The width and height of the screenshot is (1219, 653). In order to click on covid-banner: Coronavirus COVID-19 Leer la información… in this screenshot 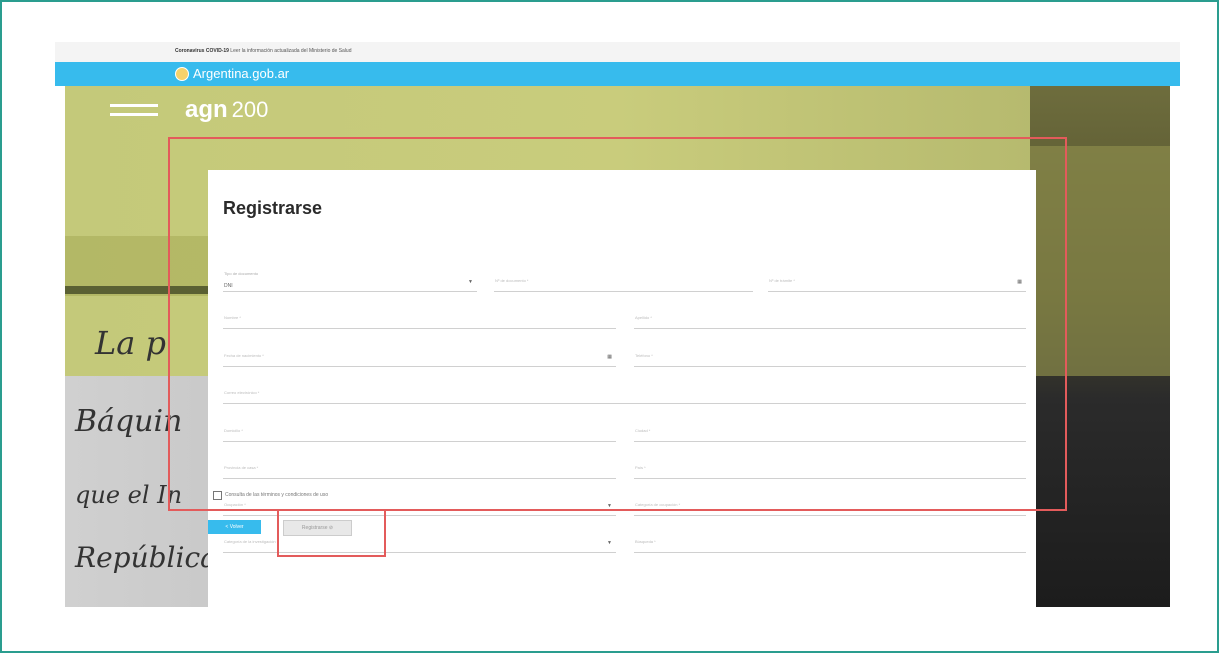, I will do `click(617, 52)`.